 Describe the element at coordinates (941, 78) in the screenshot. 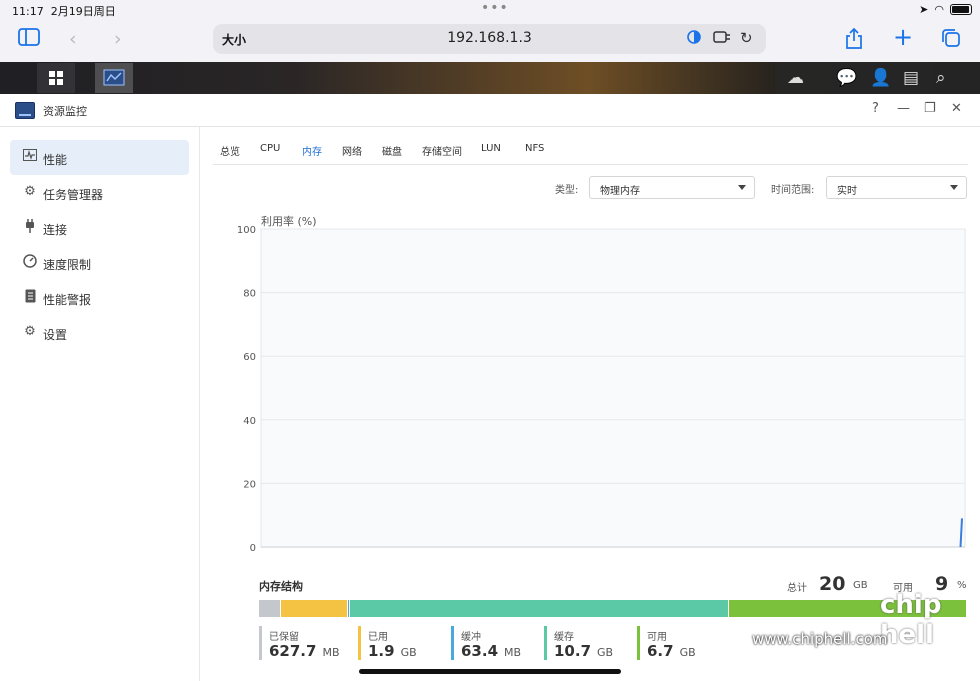

I see `search-icon: ⌕` at that location.